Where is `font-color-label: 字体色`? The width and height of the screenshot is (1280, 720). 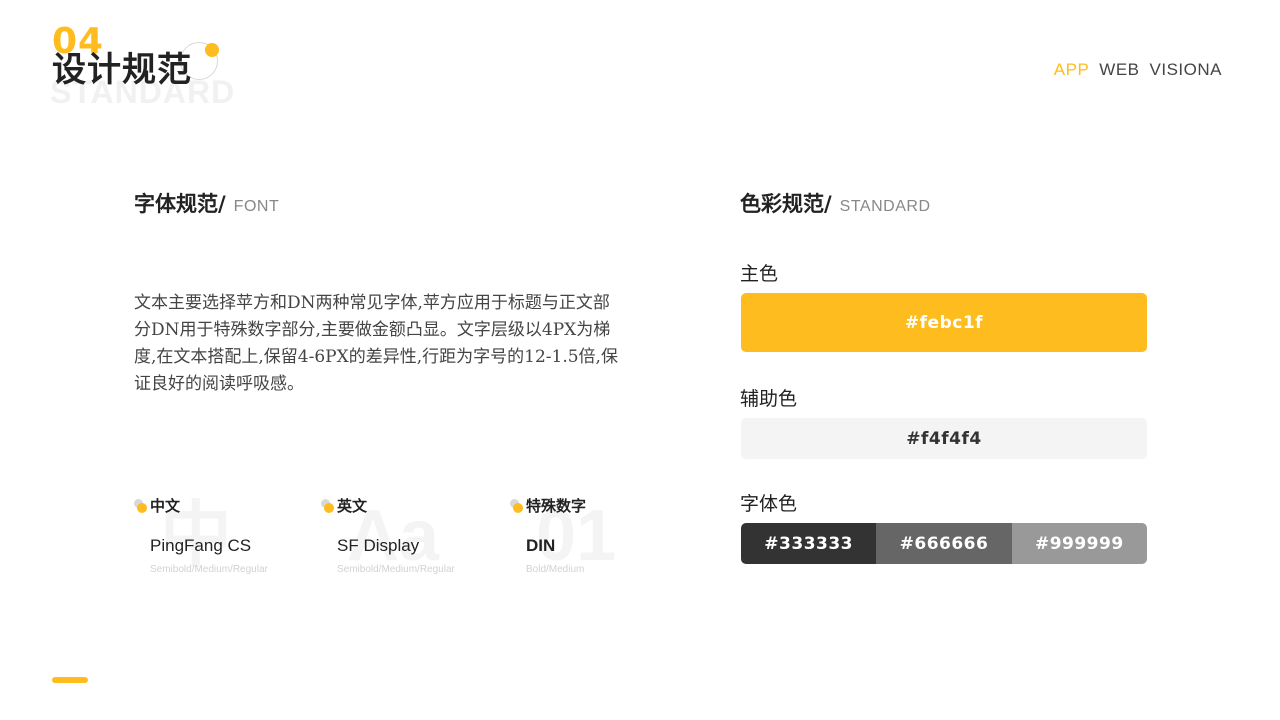
font-color-label: 字体色 is located at coordinates (769, 504).